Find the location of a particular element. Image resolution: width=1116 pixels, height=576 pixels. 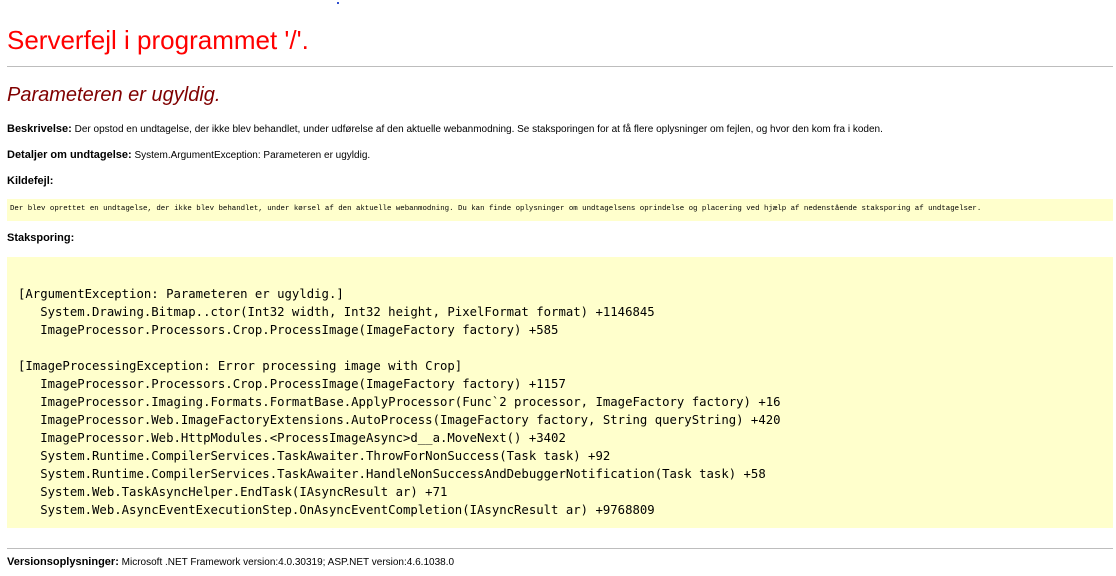

stack-trace-row: Staksporing: is located at coordinates (40, 238).